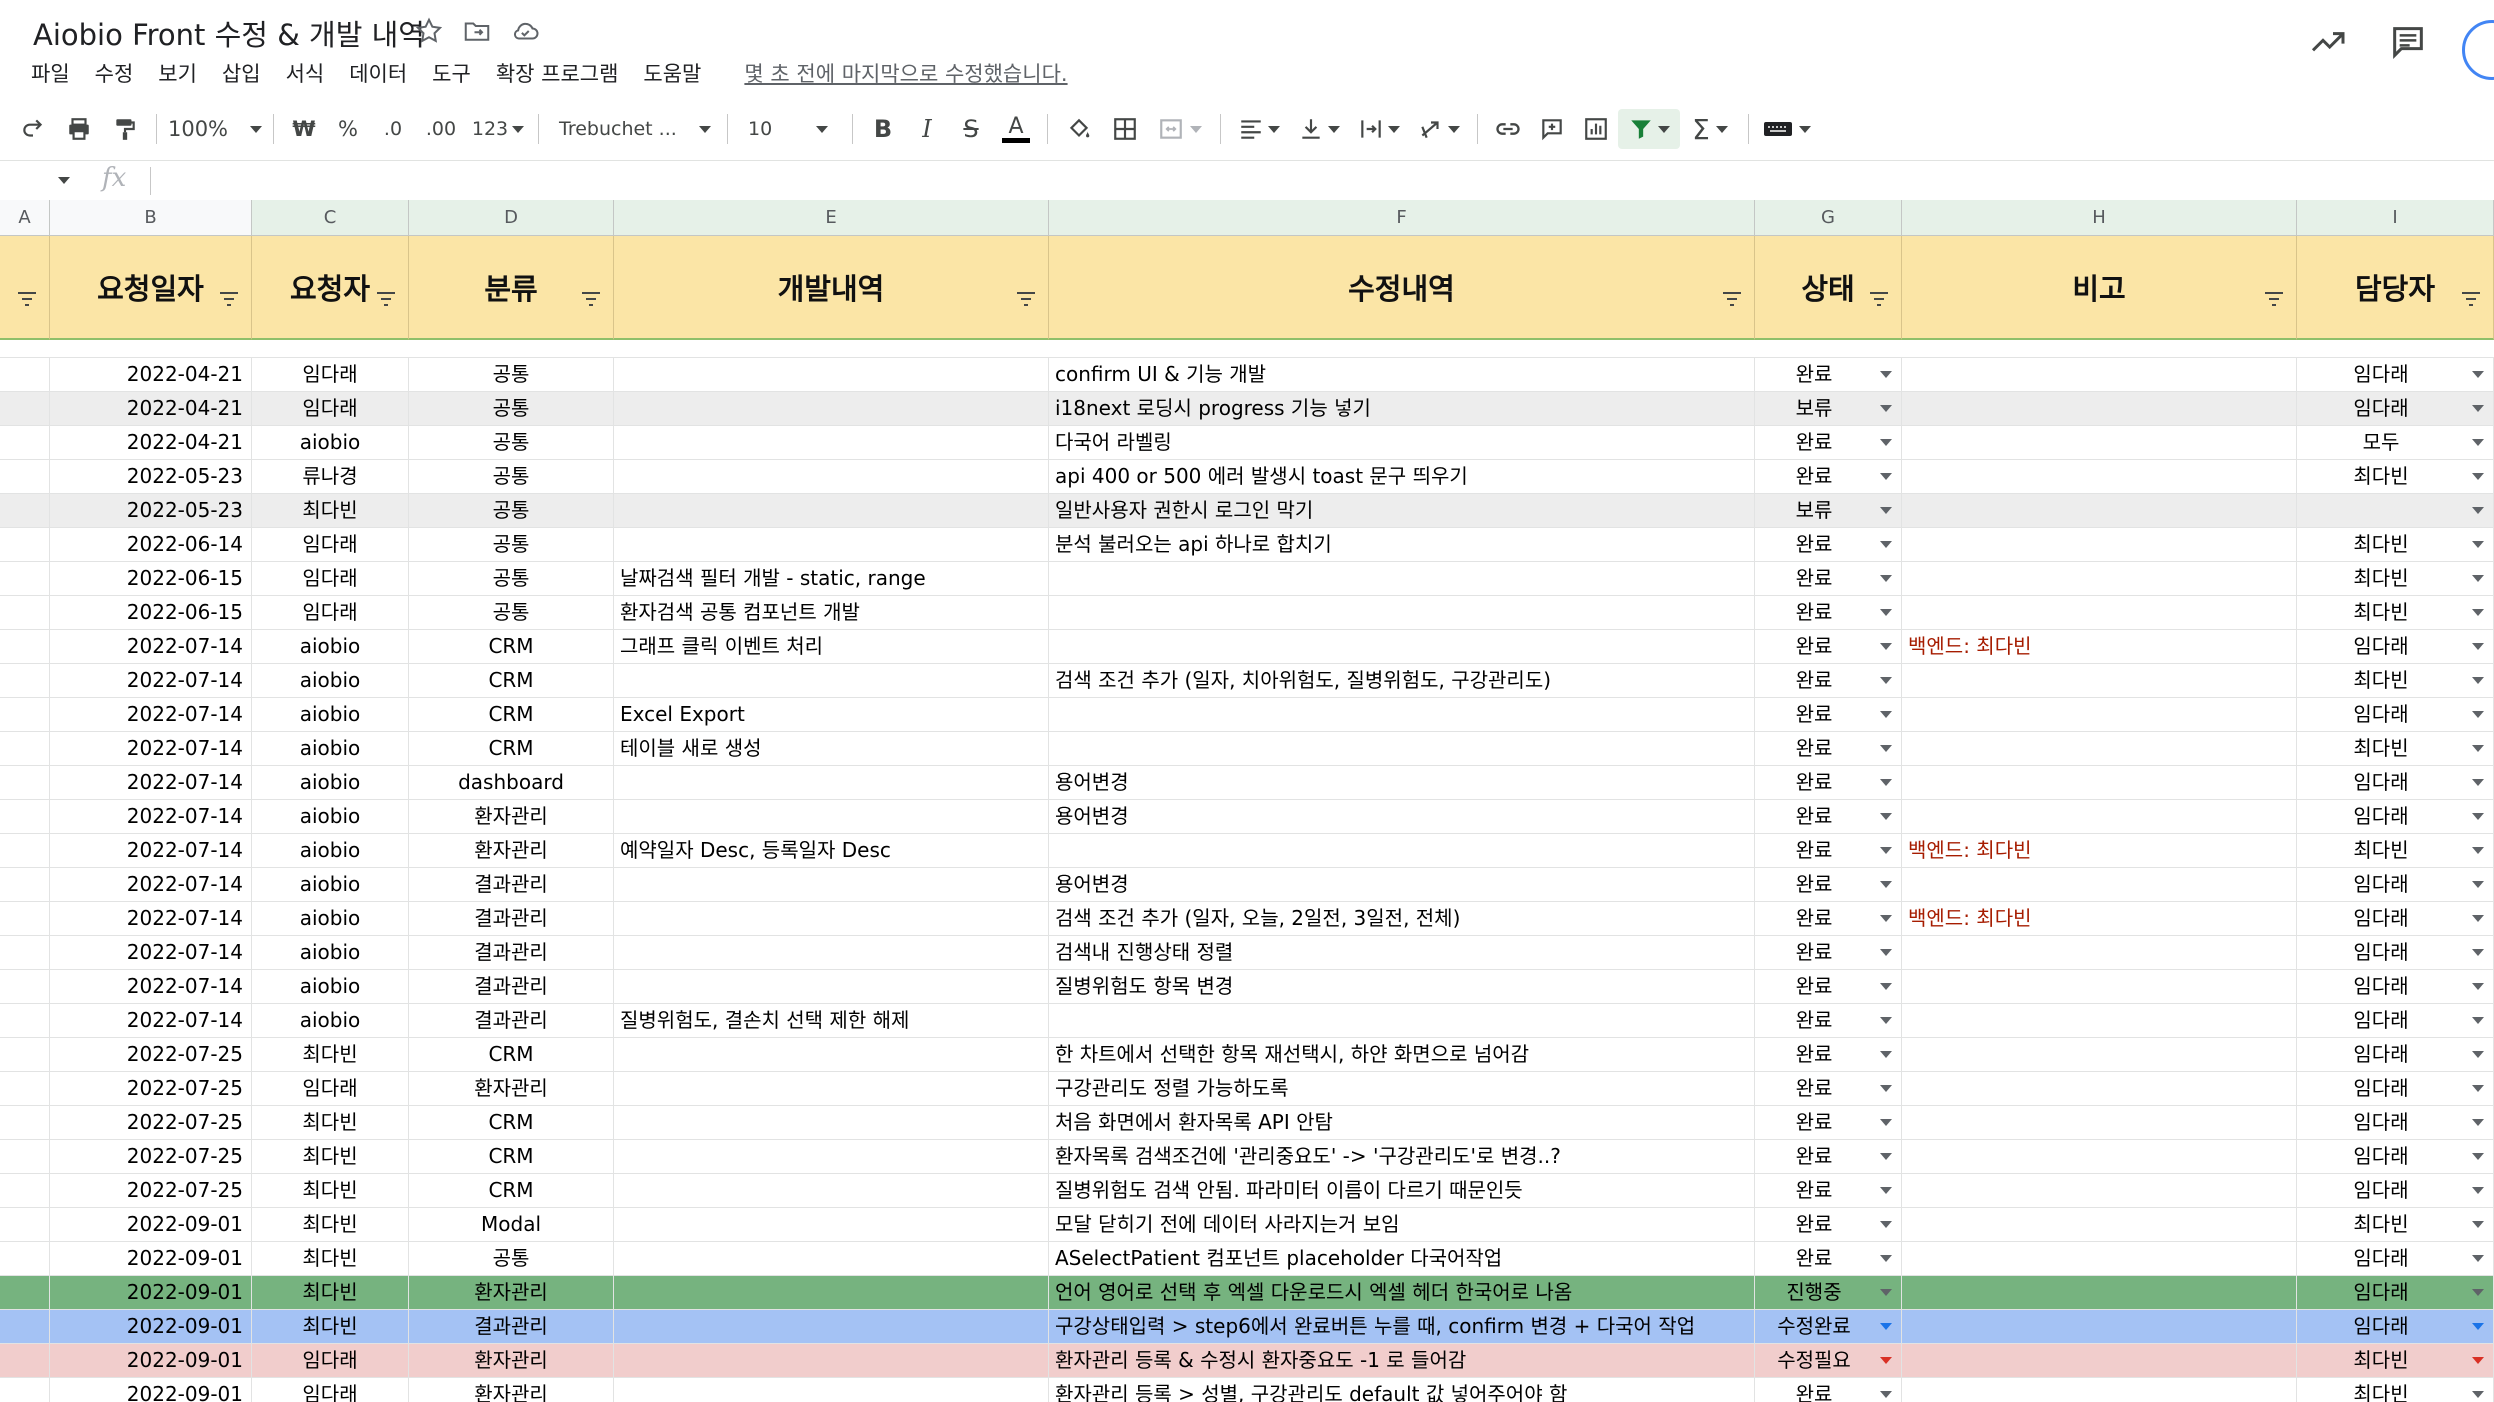 The width and height of the screenshot is (2494, 1402). Describe the element at coordinates (311, 73) in the screenshot. I see `menu-format: 서식` at that location.